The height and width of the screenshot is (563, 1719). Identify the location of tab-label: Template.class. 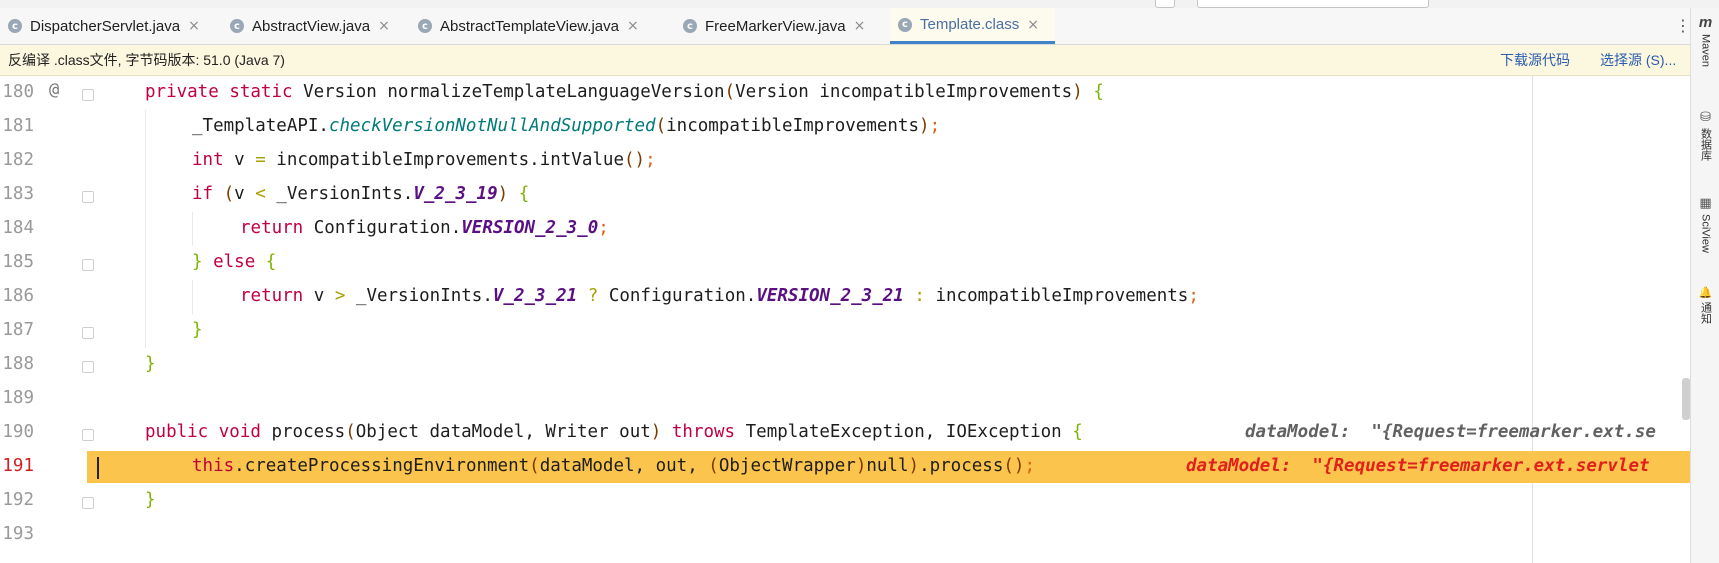
(970, 24).